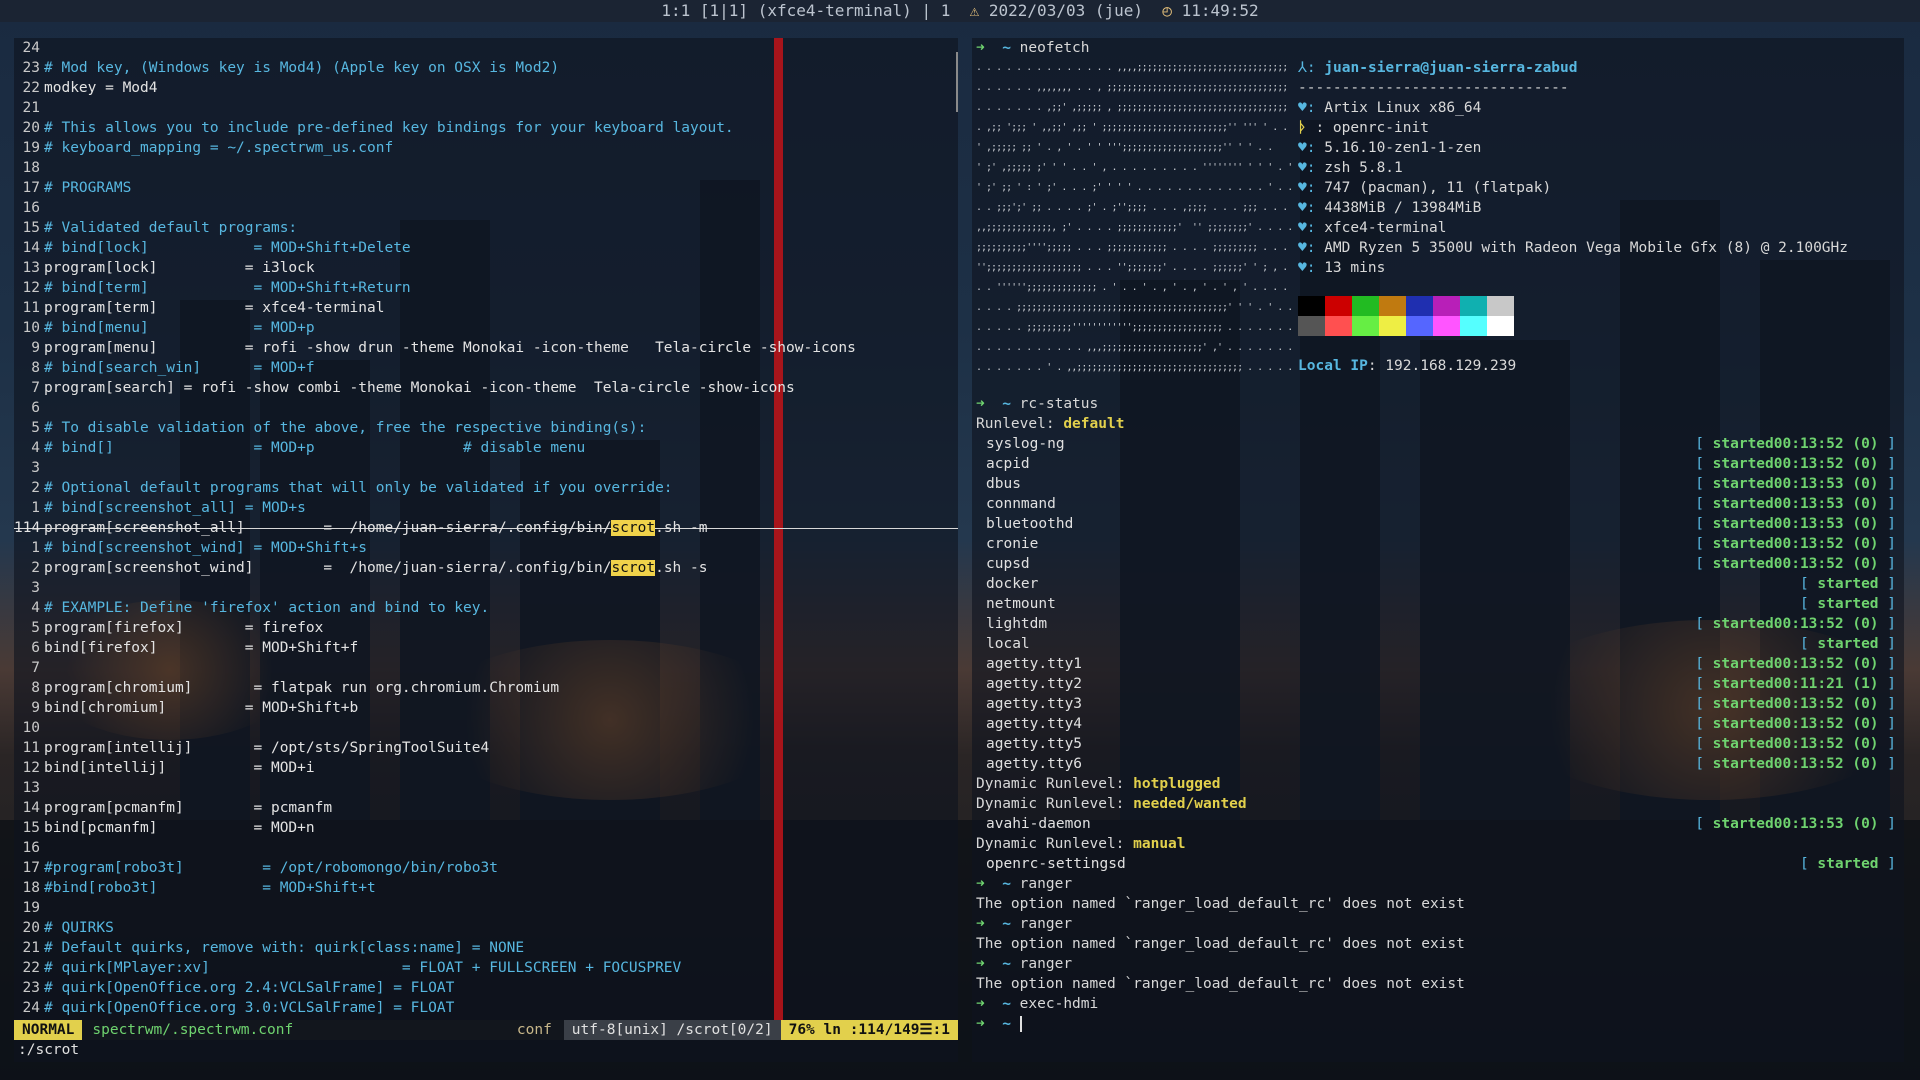 Image resolution: width=1920 pixels, height=1080 pixels. What do you see at coordinates (486, 508) in the screenshot?
I see `editor-line: 1 # bind[screenshot_all] = MOD+s` at bounding box center [486, 508].